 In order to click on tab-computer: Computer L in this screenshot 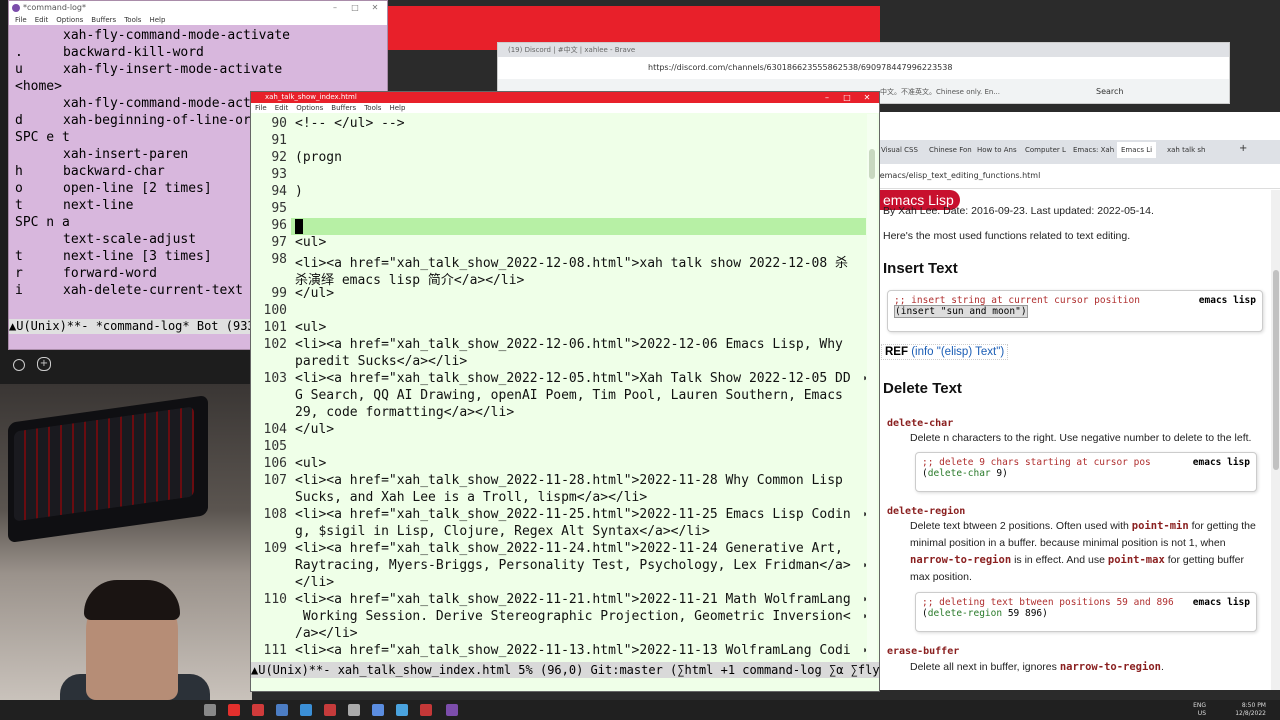, I will do `click(1045, 150)`.